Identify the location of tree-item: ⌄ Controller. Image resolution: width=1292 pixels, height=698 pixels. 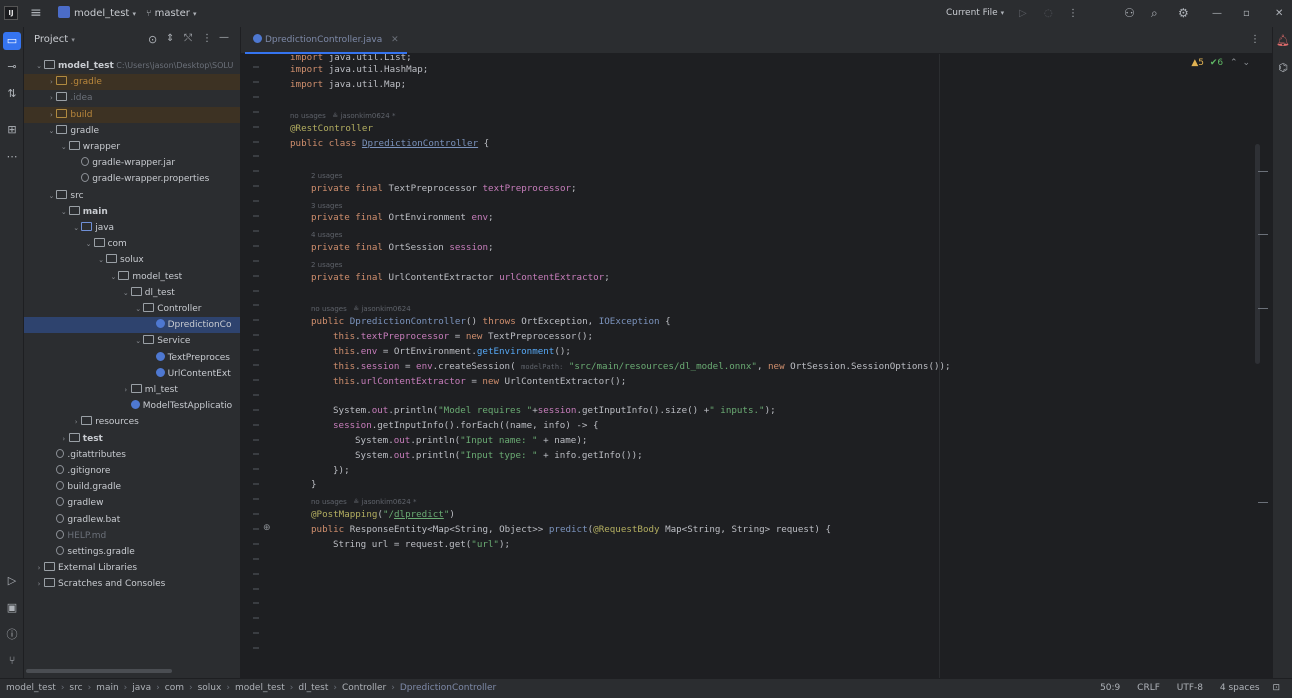
(132, 309).